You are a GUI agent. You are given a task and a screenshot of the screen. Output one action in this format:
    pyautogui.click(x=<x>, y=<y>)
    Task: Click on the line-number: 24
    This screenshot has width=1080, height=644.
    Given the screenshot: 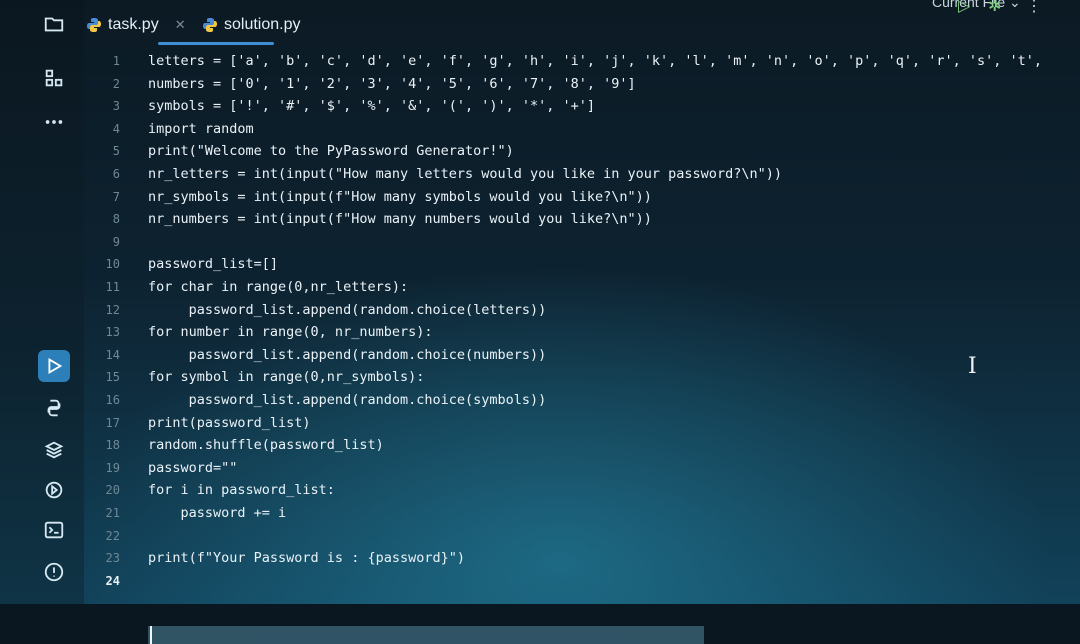 What is the action you would take?
    pyautogui.click(x=112, y=580)
    